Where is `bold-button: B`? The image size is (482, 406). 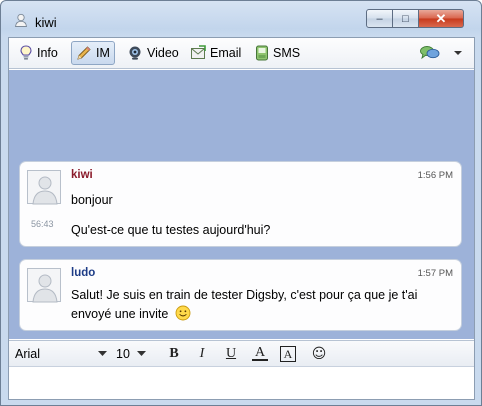 bold-button: B is located at coordinates (174, 354).